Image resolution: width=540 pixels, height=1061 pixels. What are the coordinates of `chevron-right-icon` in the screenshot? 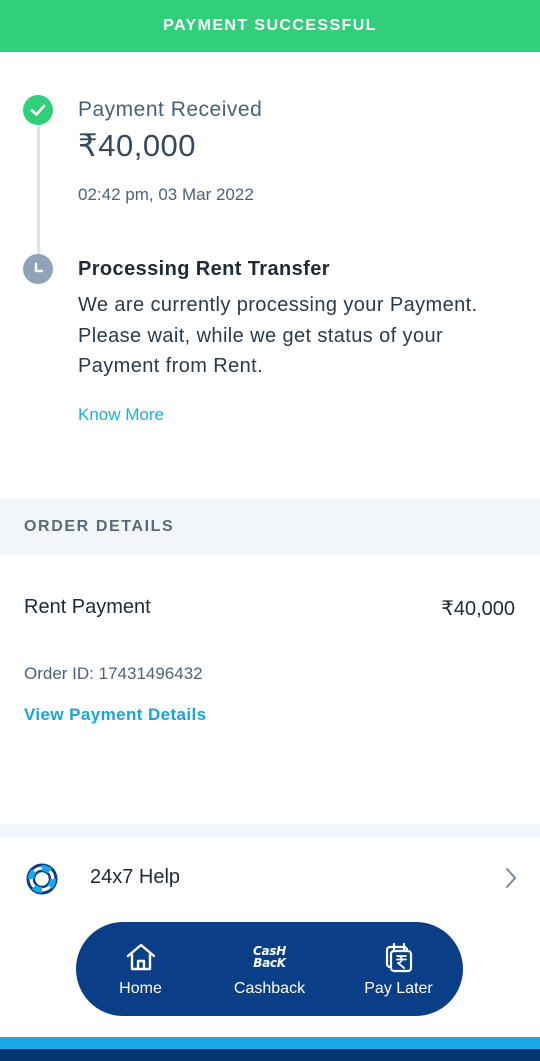 It's located at (511, 878).